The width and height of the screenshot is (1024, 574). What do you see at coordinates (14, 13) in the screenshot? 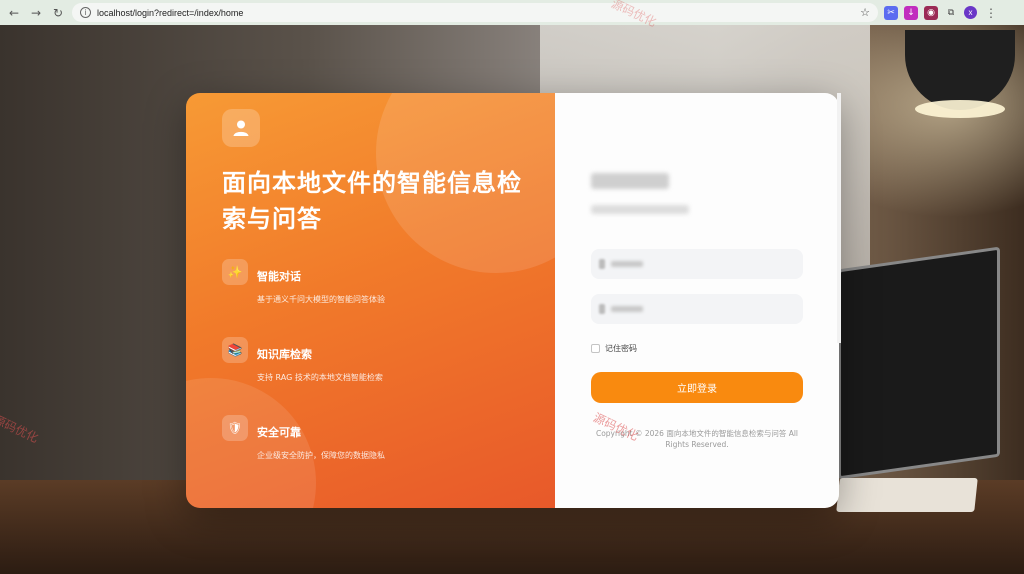
I see `back-icon: ←` at bounding box center [14, 13].